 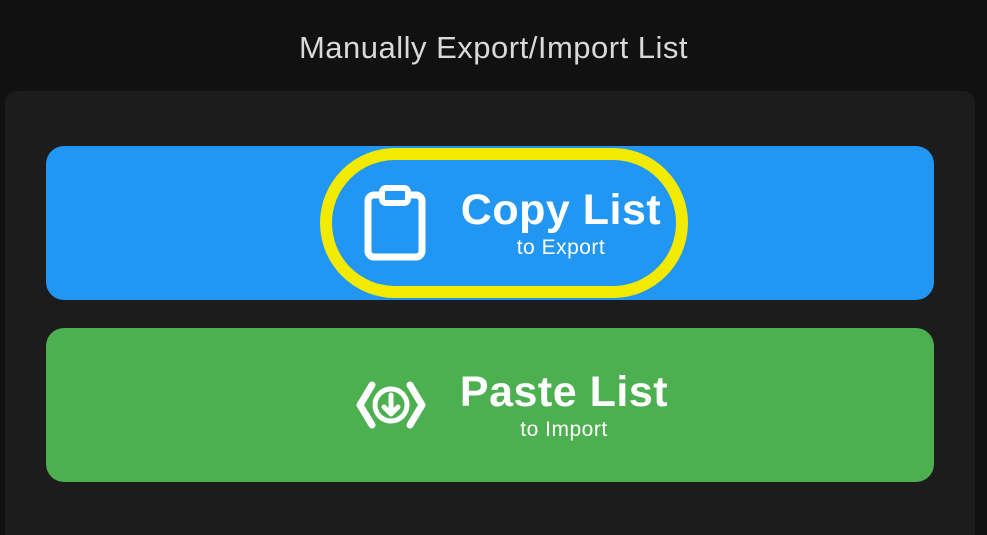 I want to click on clipboard-icon, so click(x=395, y=223).